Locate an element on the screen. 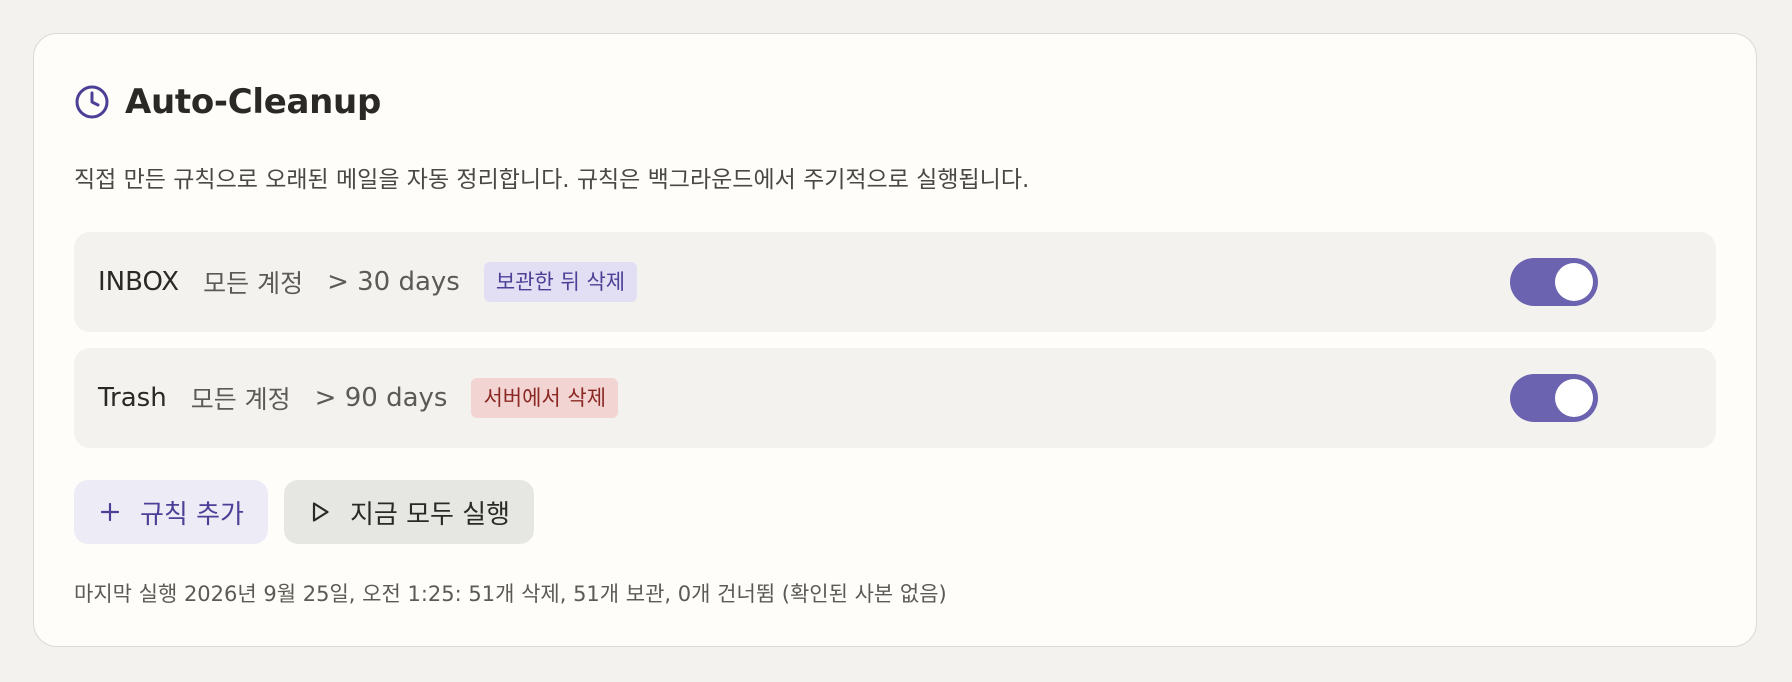  rule-action-badge: 서버에서 삭제 is located at coordinates (545, 398).